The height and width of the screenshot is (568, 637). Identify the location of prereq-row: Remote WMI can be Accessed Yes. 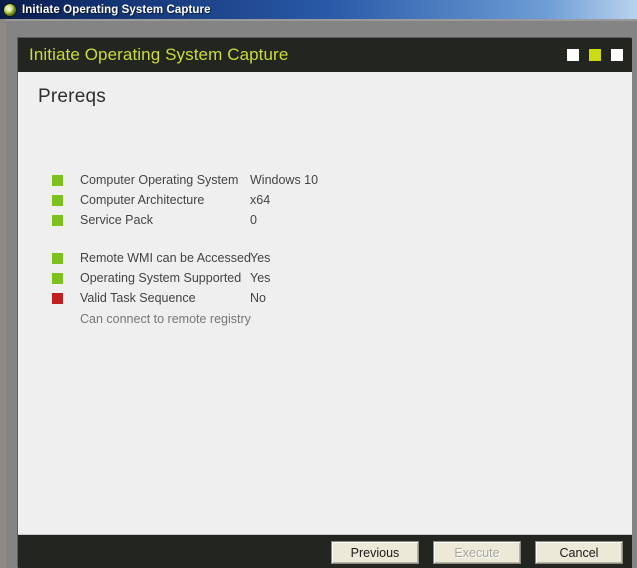
(312, 258).